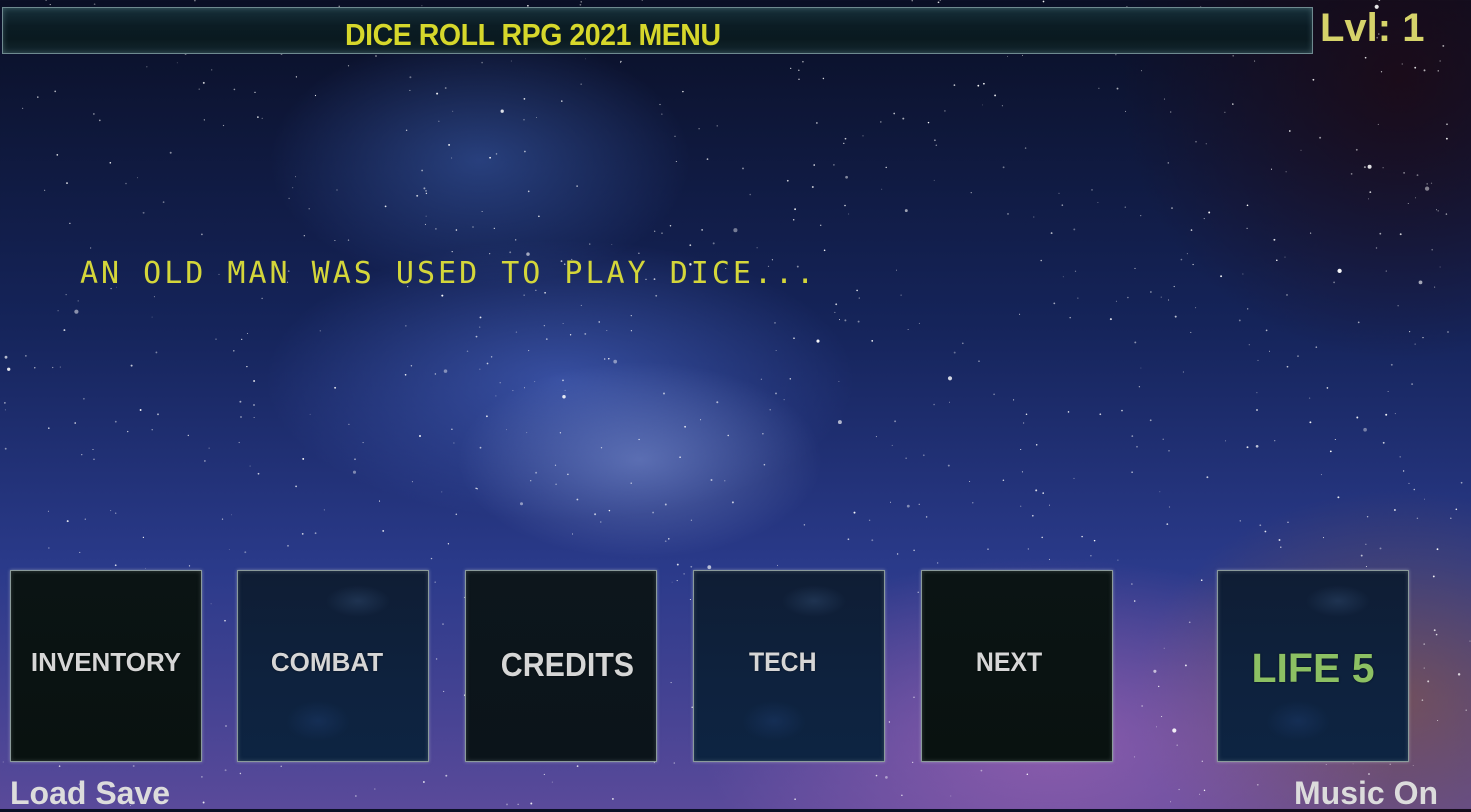 This screenshot has height=812, width=1471. What do you see at coordinates (90, 793) in the screenshot?
I see `load-save-button: Load Save` at bounding box center [90, 793].